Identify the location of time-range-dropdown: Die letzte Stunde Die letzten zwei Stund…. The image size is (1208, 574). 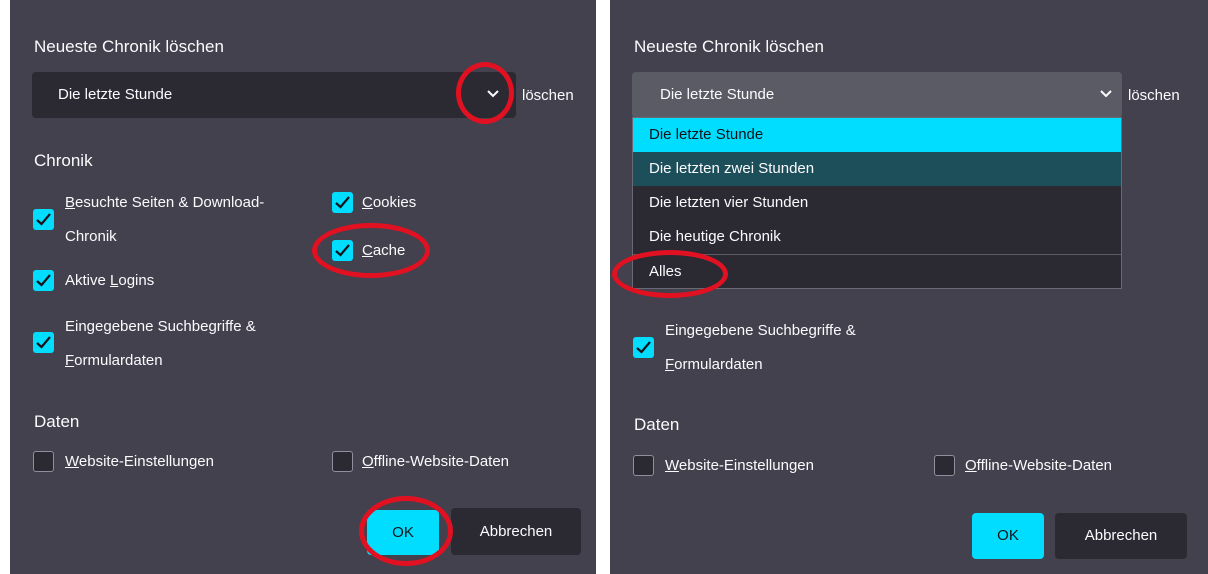
(877, 203).